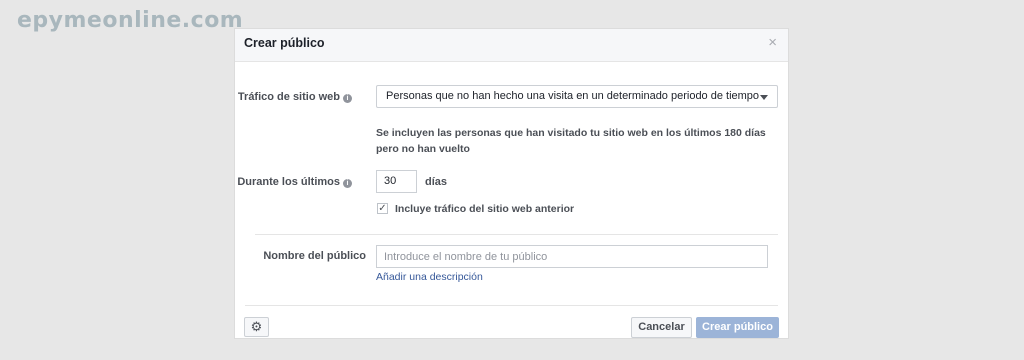 This screenshot has width=1024, height=360. What do you see at coordinates (737, 327) in the screenshot?
I see `create-audience-button: Crear público` at bounding box center [737, 327].